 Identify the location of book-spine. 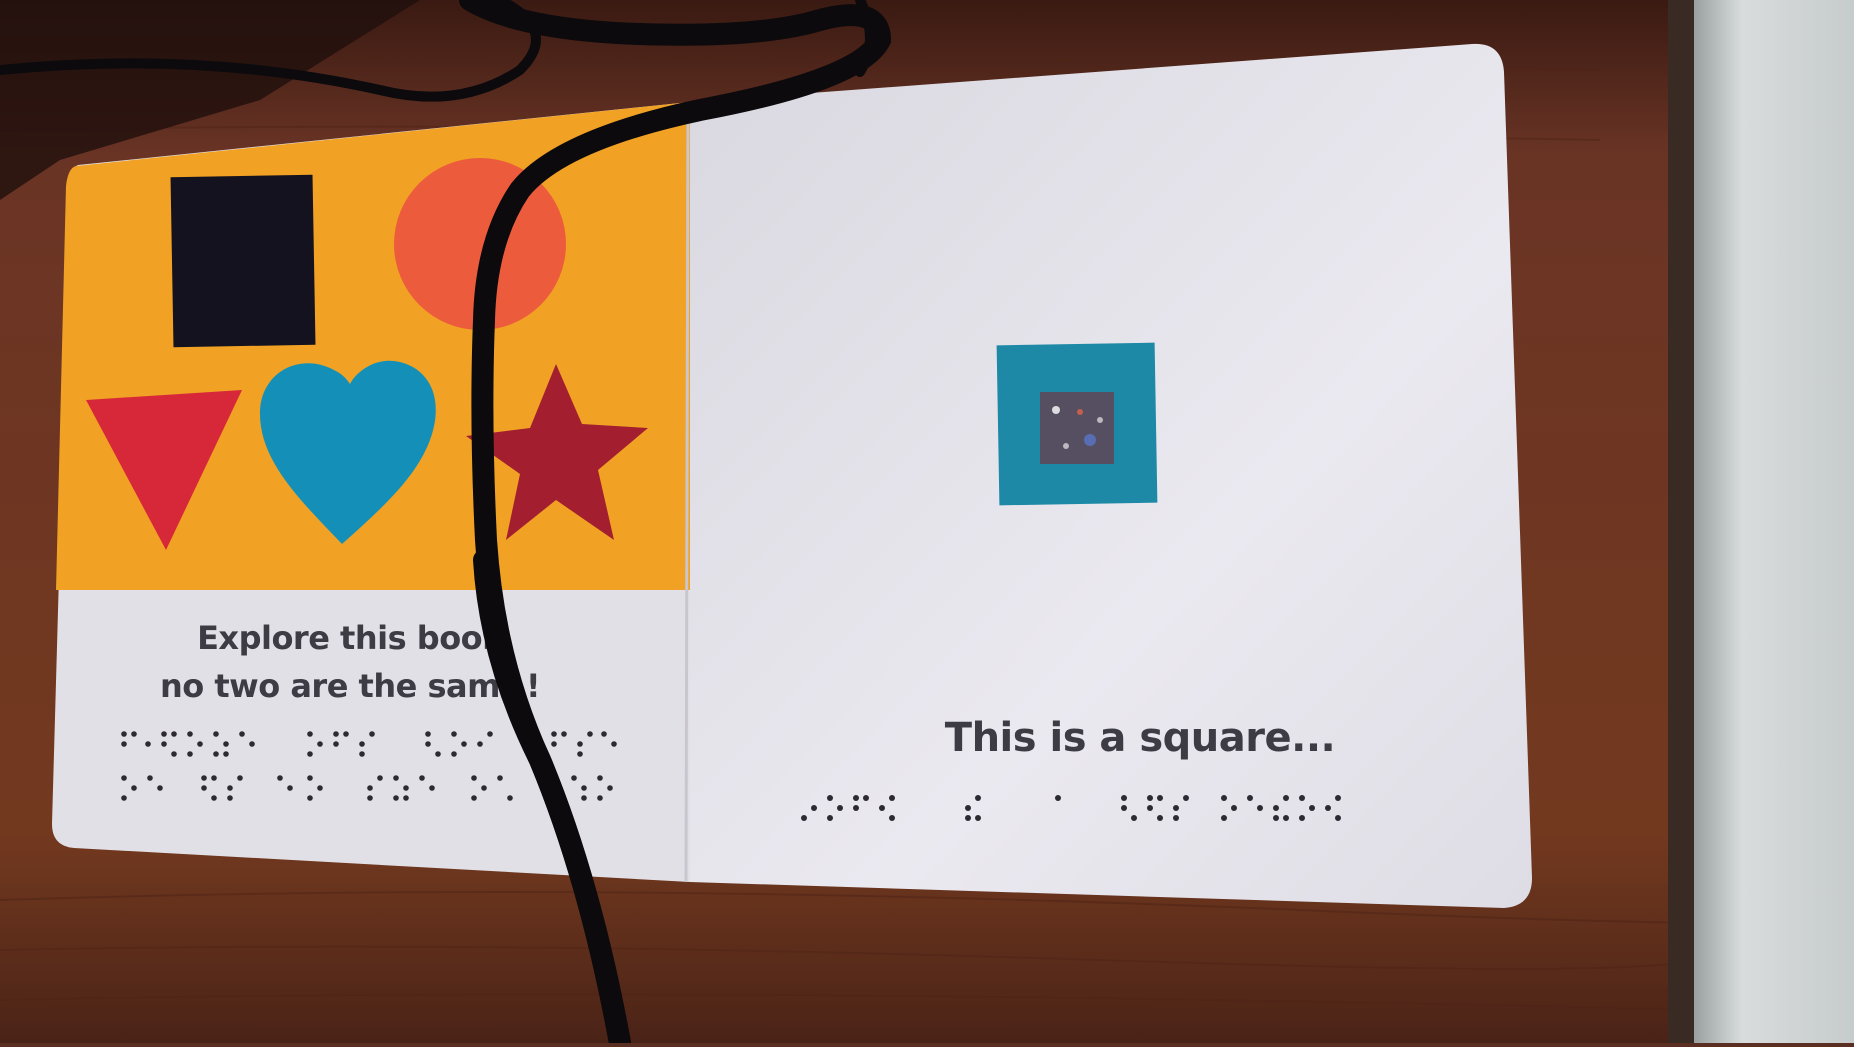
(687, 492).